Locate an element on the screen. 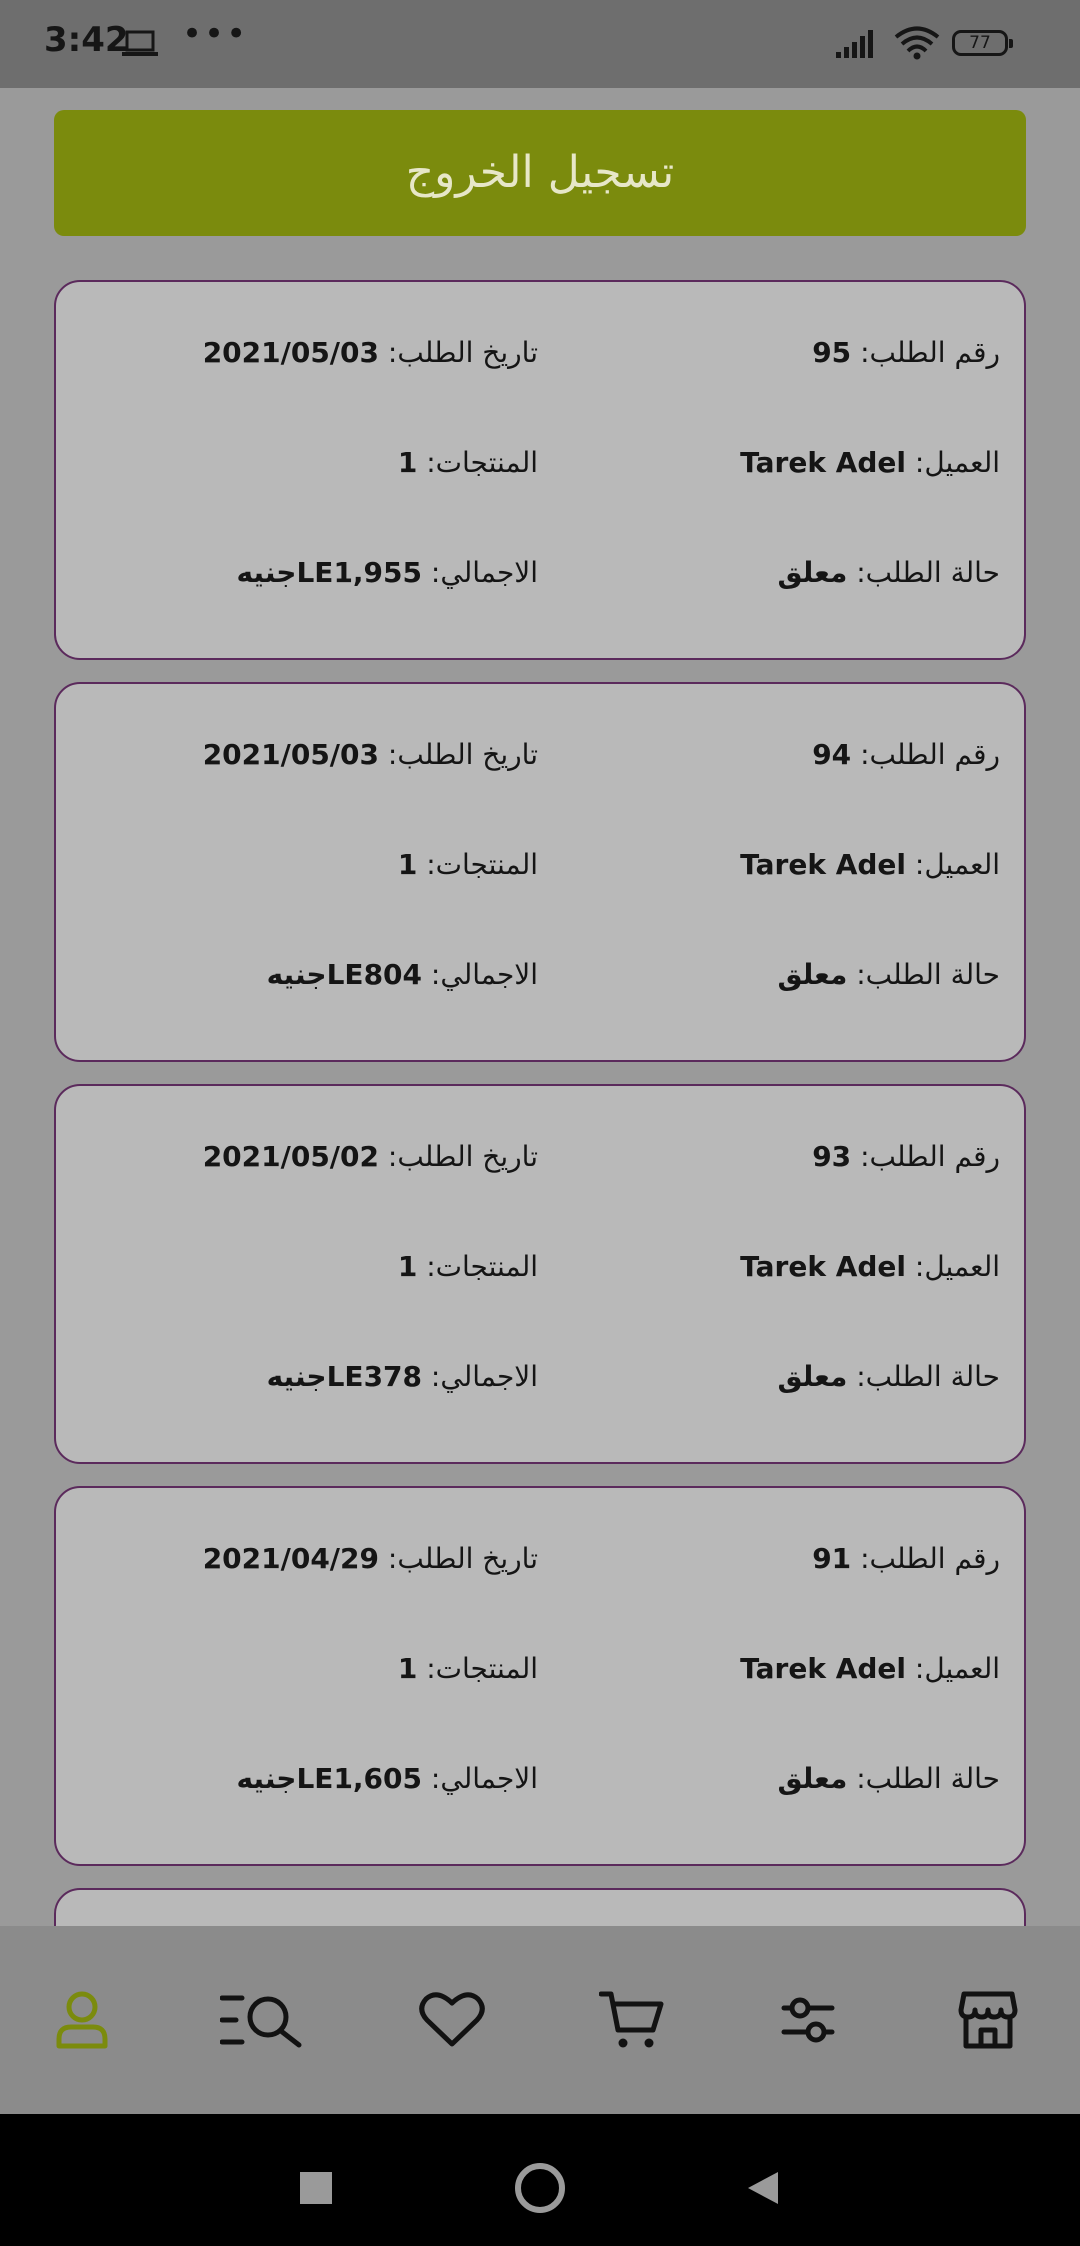  nav-filters is located at coordinates (808, 2020).